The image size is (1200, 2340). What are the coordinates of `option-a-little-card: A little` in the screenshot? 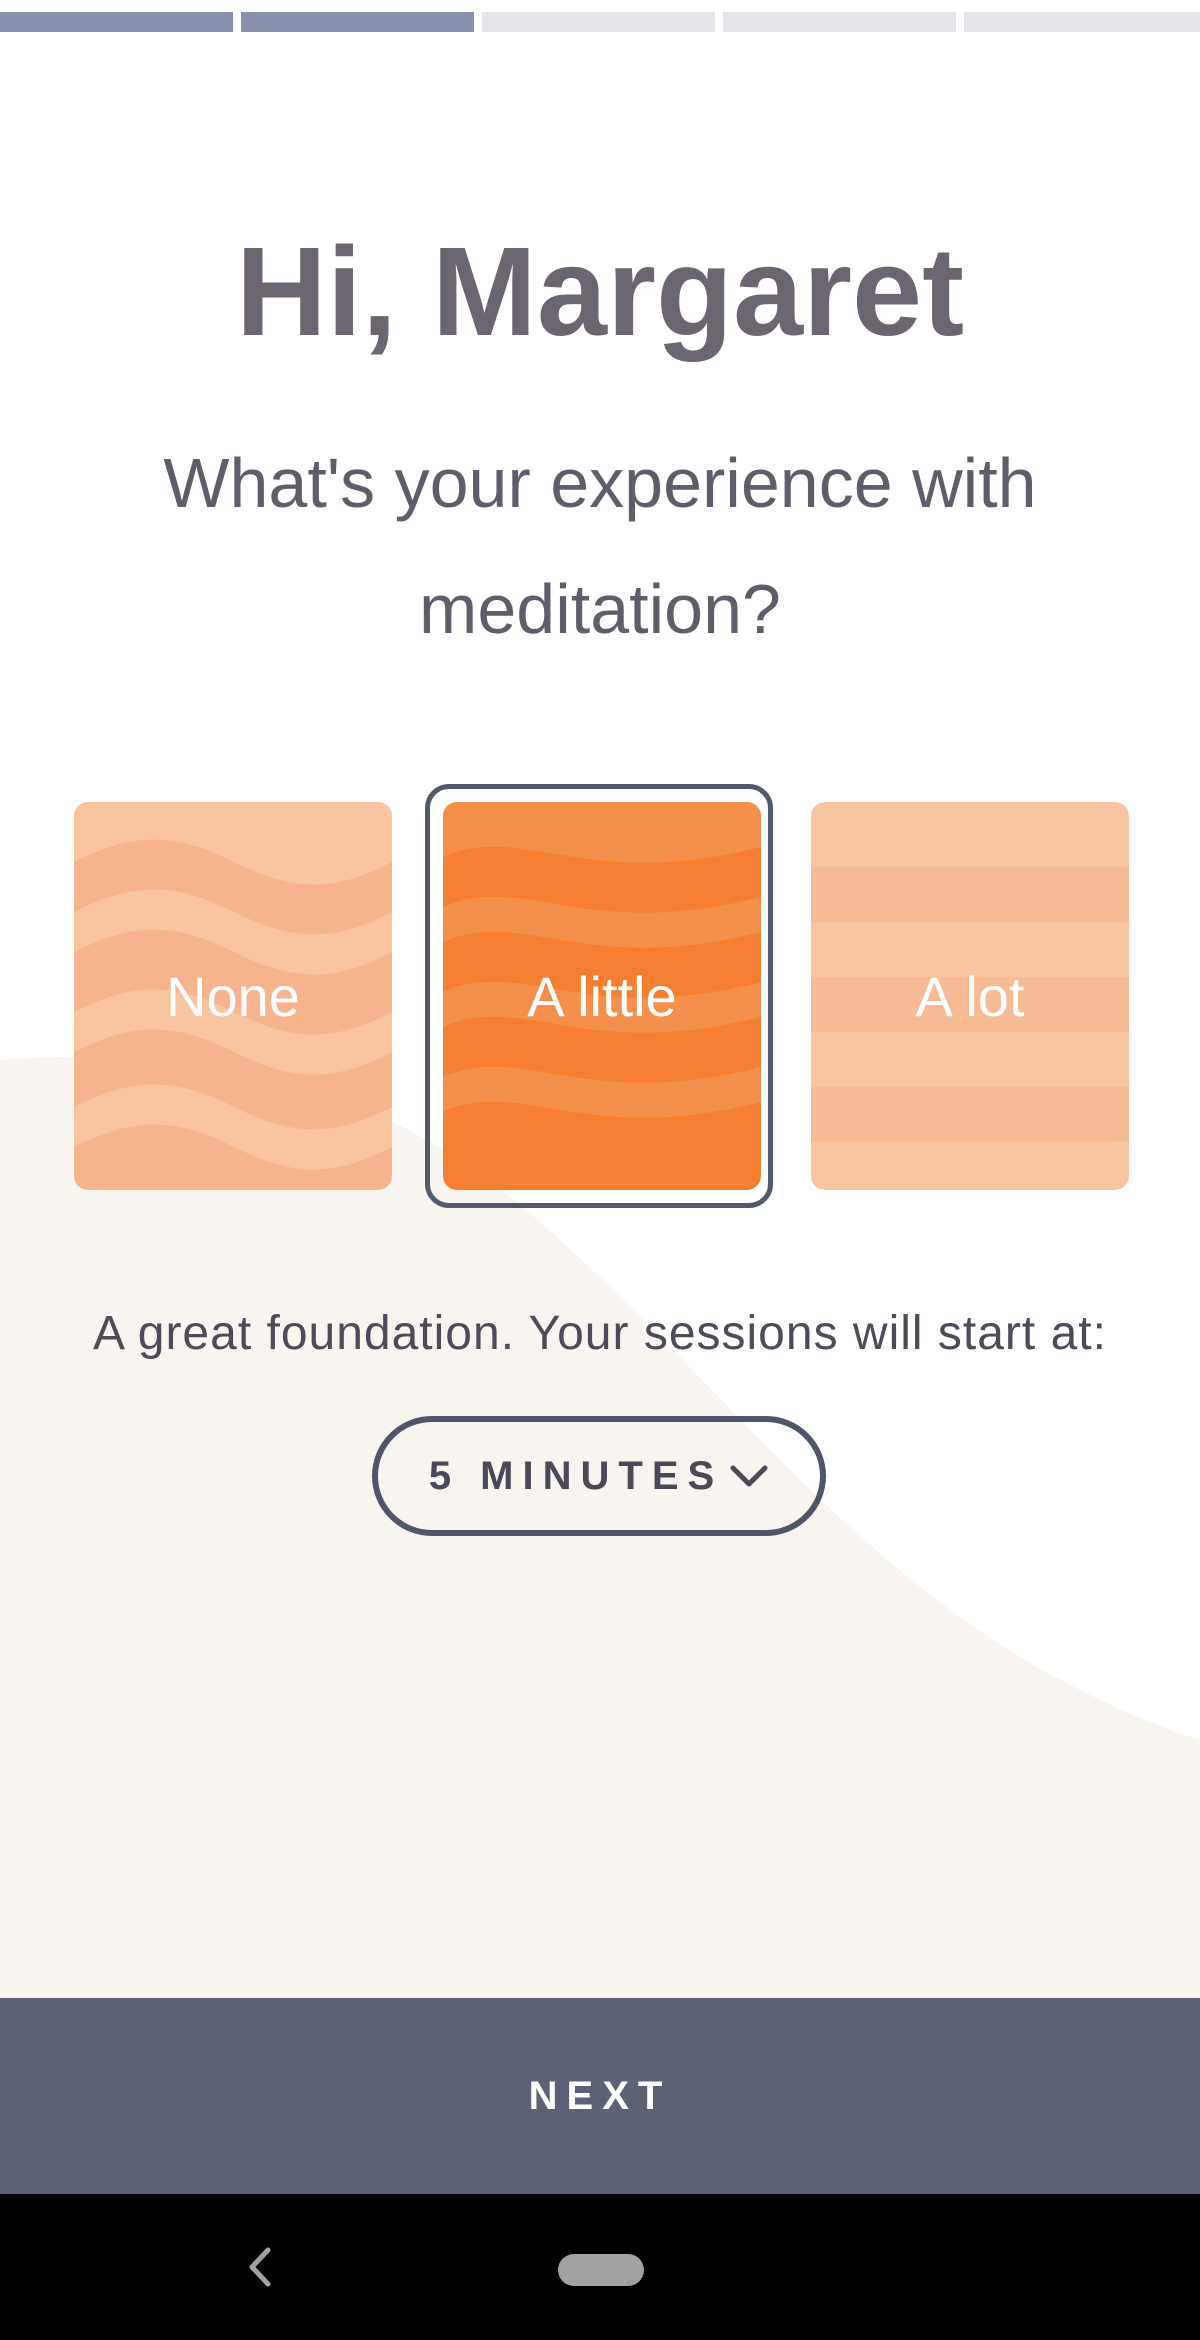 It's located at (602, 996).